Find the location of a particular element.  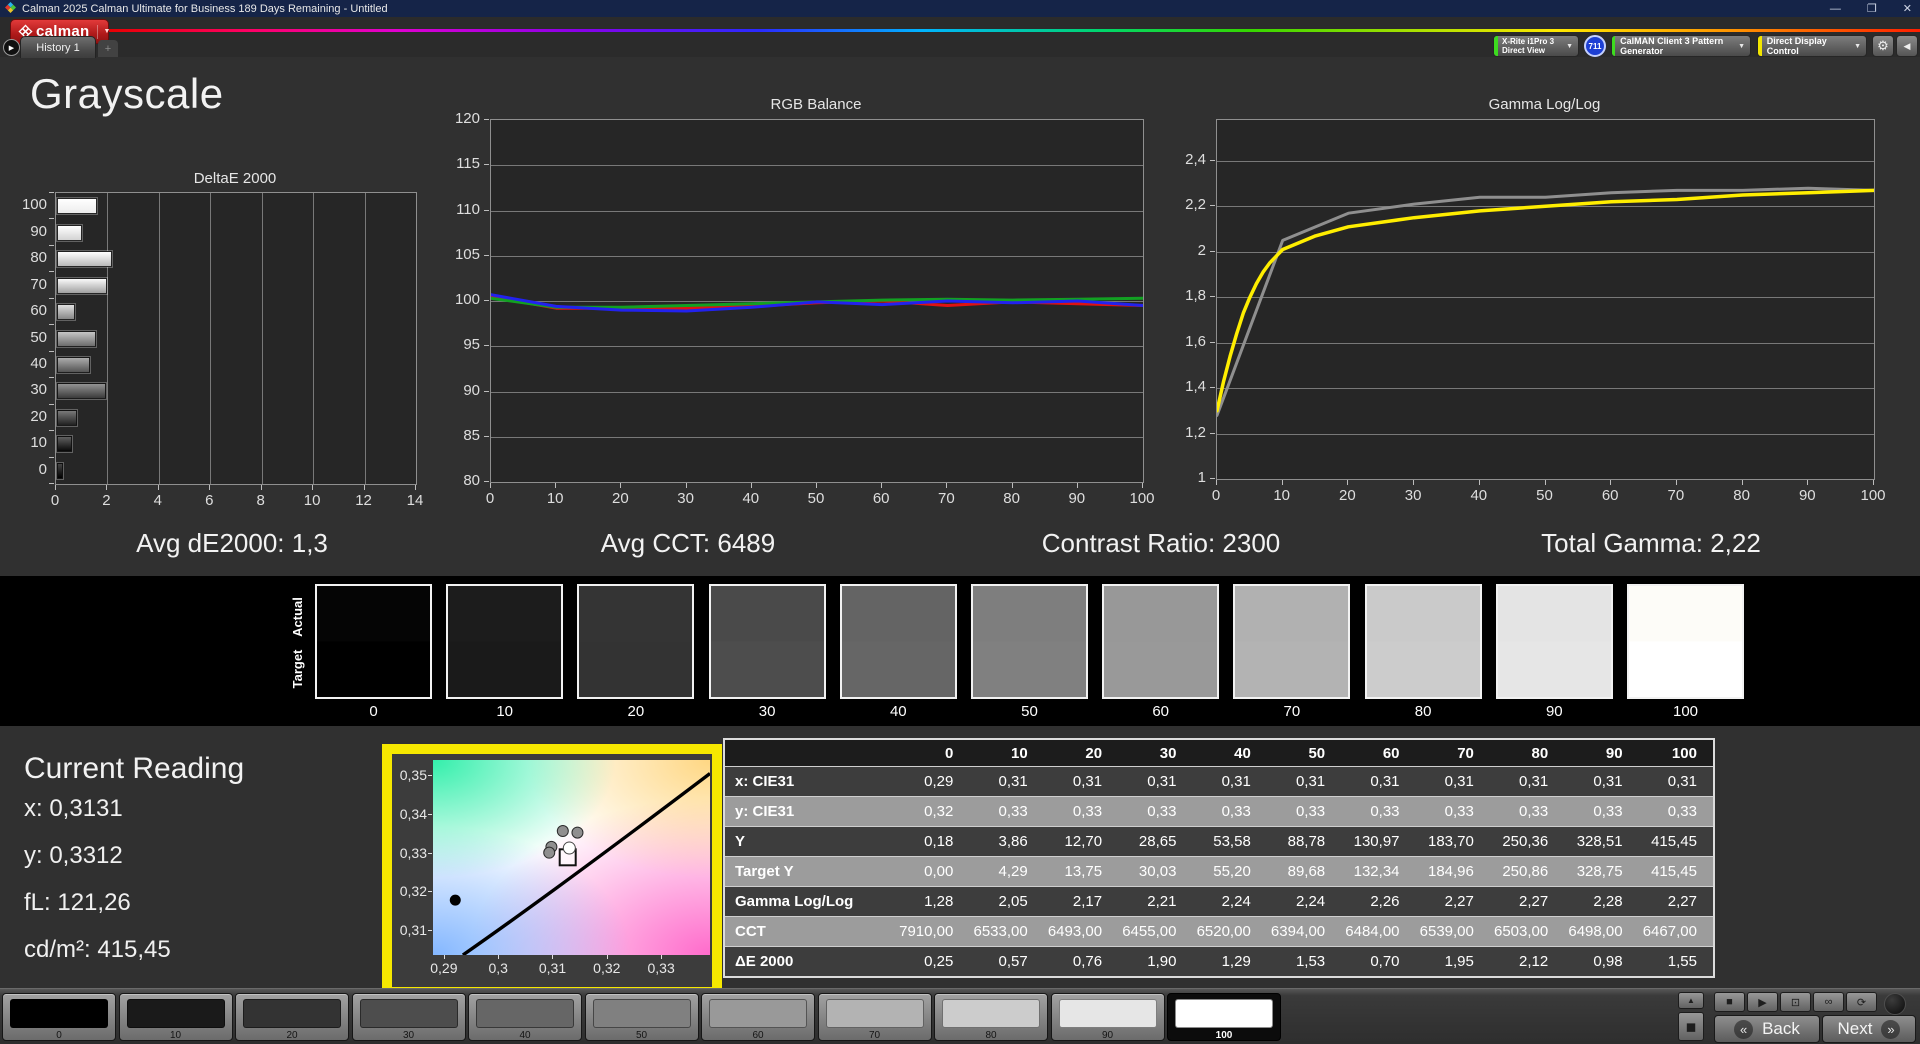

tab-scroll-button: ▶ is located at coordinates (11, 47).